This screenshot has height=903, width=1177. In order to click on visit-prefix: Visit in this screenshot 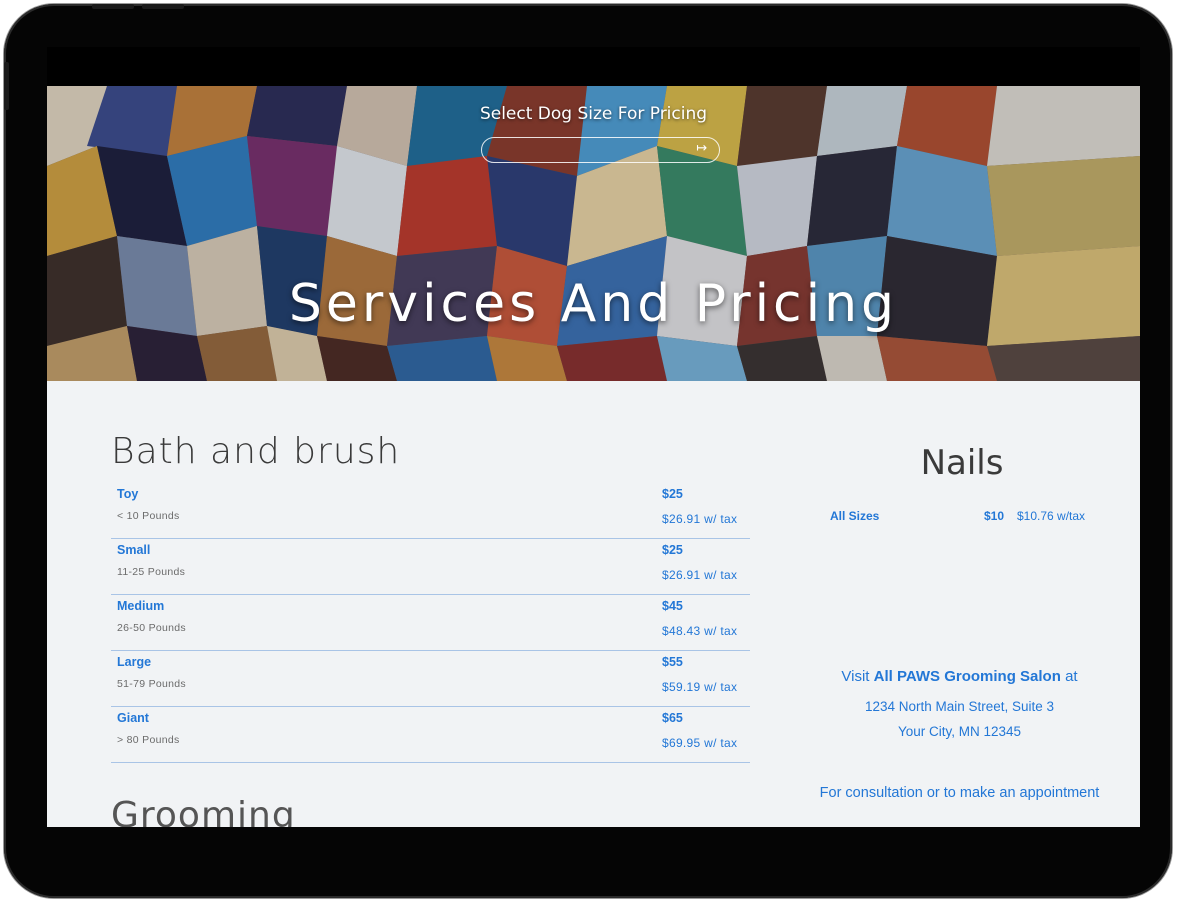, I will do `click(855, 676)`.